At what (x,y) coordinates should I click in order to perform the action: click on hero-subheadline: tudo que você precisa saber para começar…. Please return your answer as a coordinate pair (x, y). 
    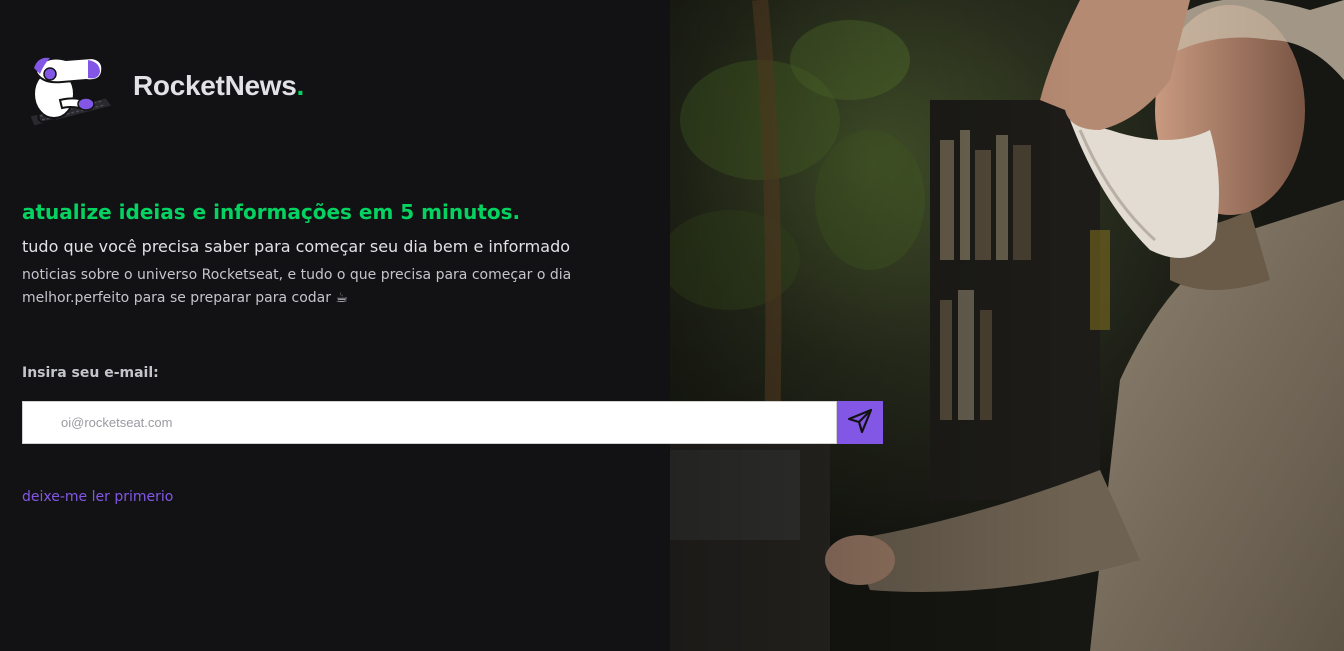
    Looking at the image, I should click on (296, 246).